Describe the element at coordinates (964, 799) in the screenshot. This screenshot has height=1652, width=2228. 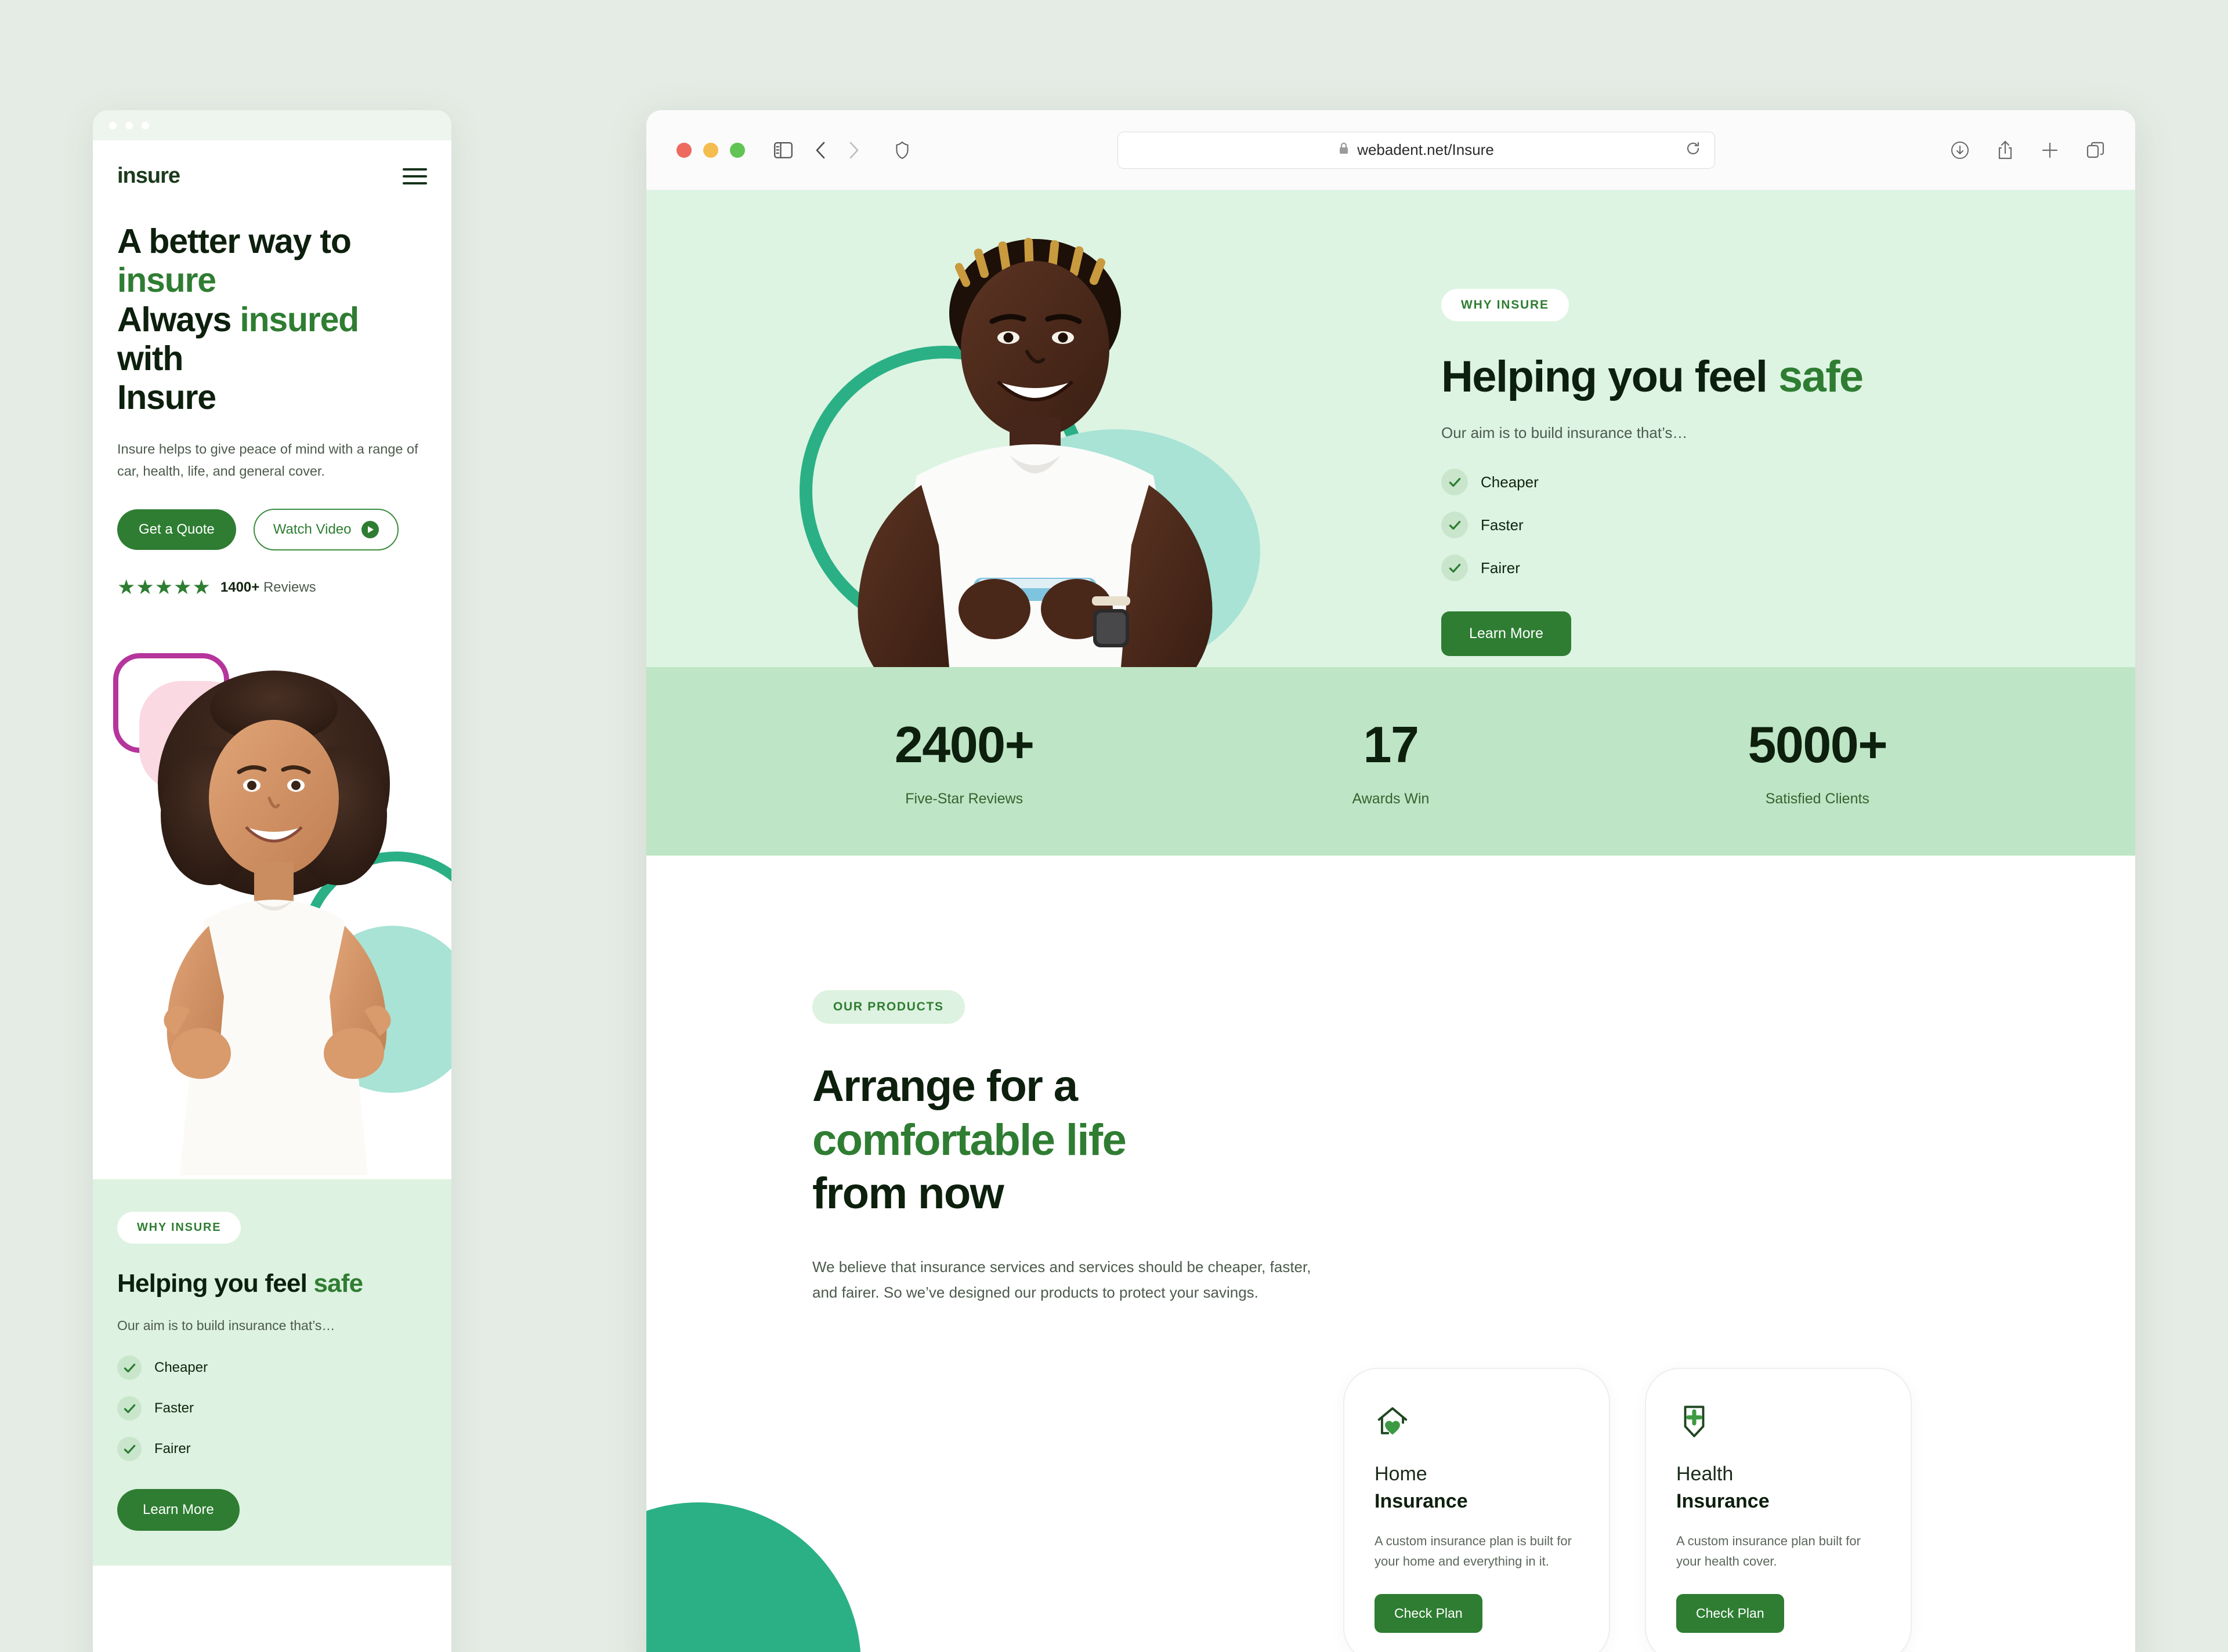
I see `stat-label: Five-Star Reviews` at that location.